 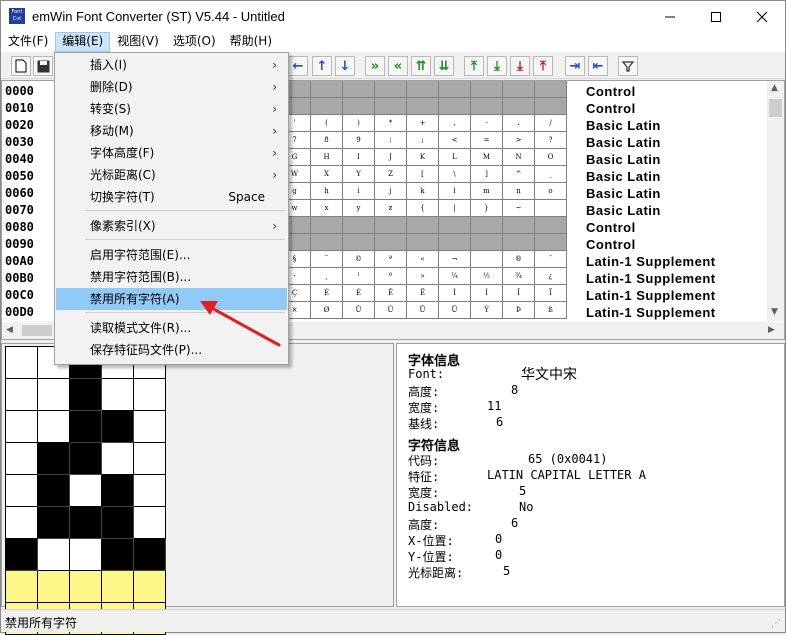 I want to click on character-cell: ^, so click(x=519, y=174).